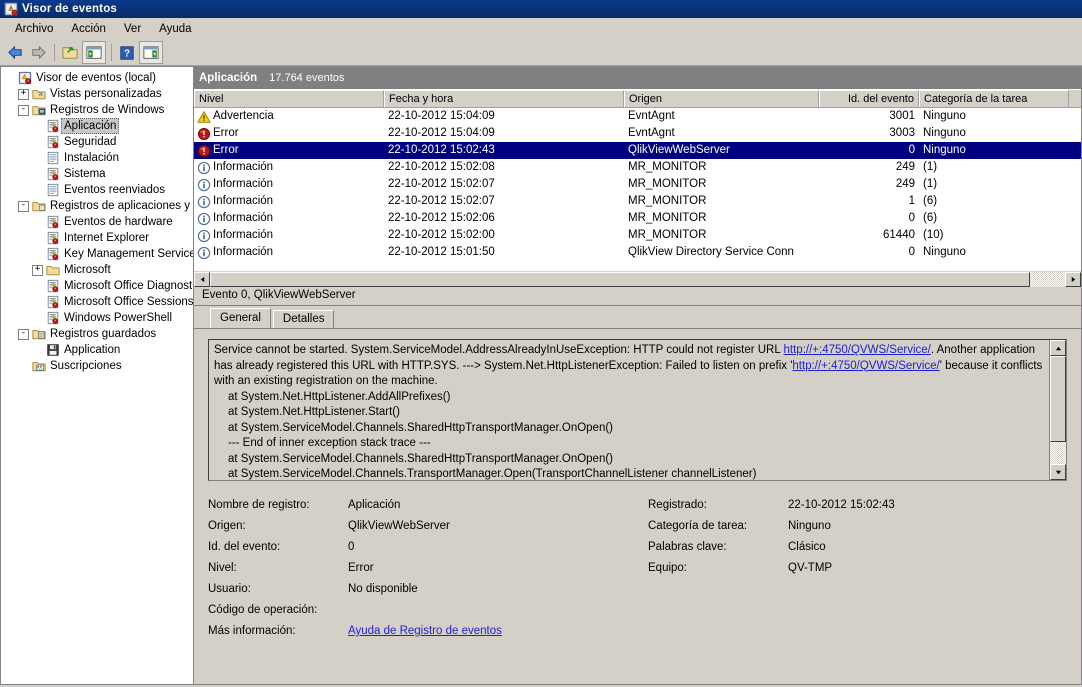  I want to click on events-horizontal-scrollbar, so click(637, 278).